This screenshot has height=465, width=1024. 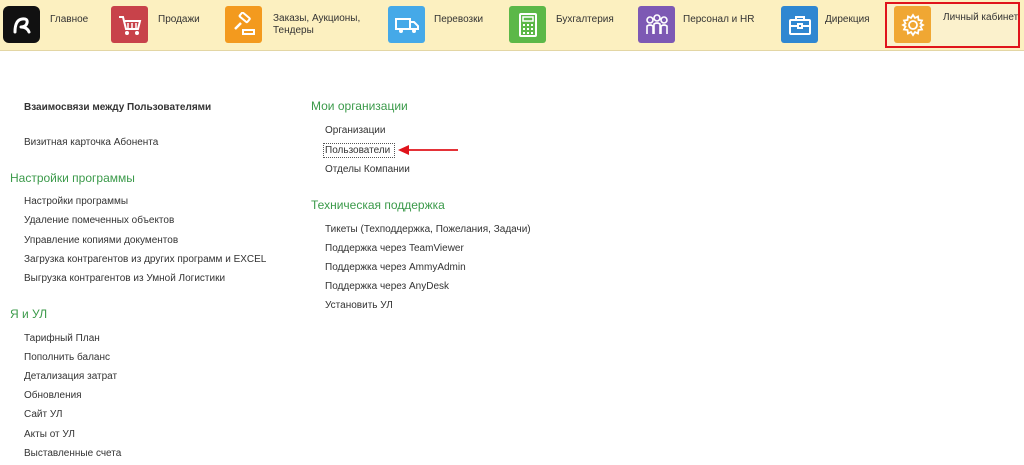 What do you see at coordinates (69, 19) in the screenshot?
I see `nav-label-main: Главное` at bounding box center [69, 19].